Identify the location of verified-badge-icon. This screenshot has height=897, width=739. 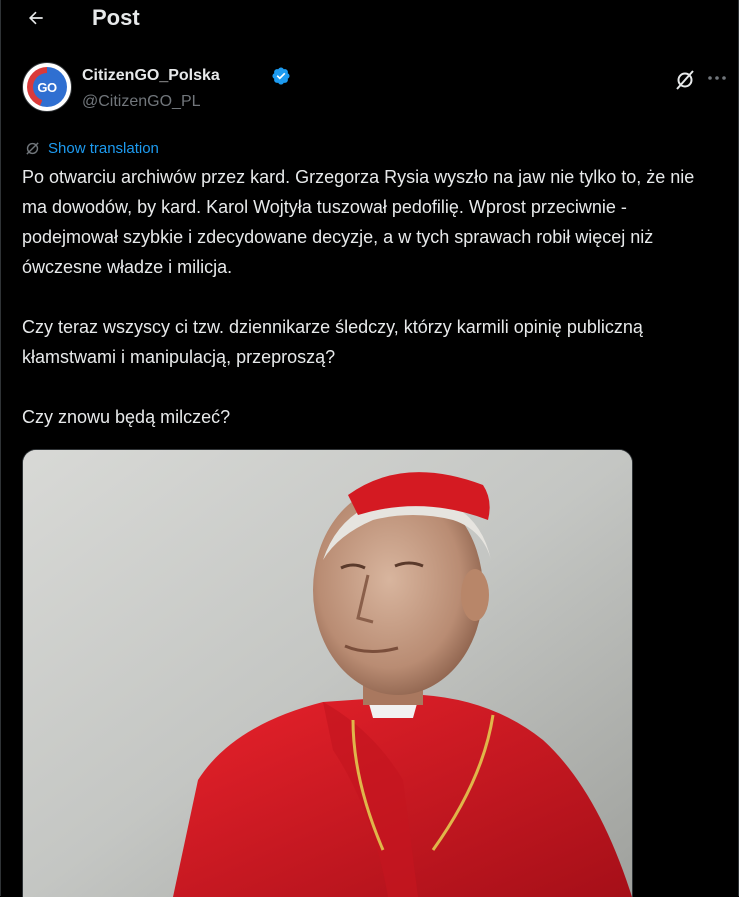
(281, 76).